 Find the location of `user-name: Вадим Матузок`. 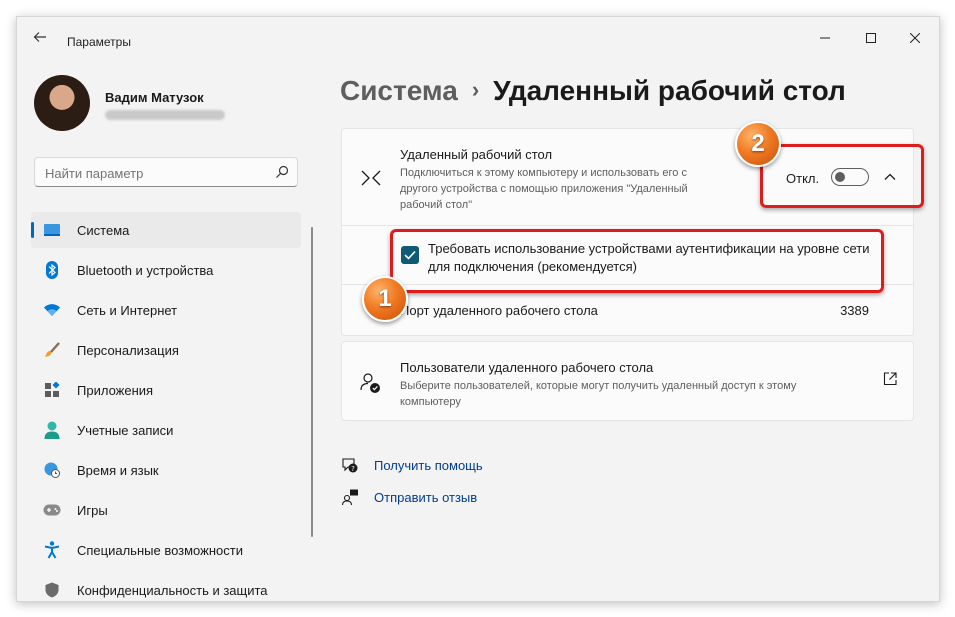

user-name: Вадим Матузок is located at coordinates (154, 97).